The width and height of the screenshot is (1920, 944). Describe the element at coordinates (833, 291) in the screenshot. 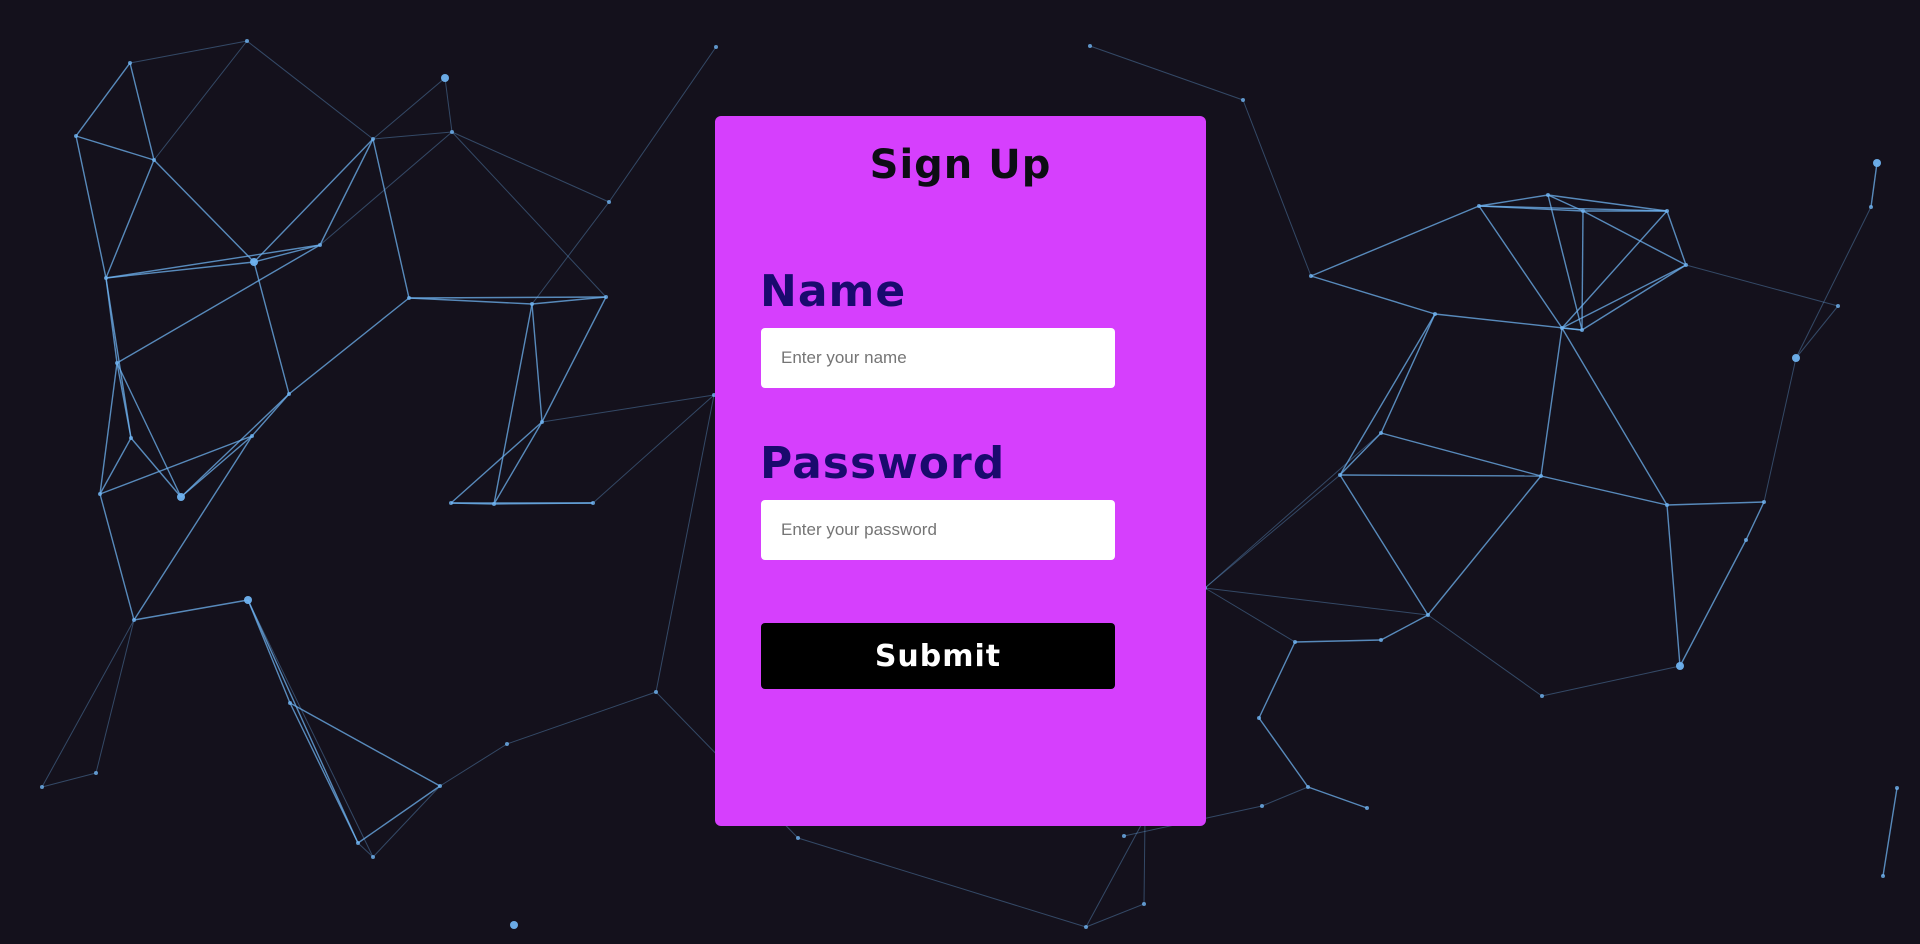

I see `name-label: Name` at that location.